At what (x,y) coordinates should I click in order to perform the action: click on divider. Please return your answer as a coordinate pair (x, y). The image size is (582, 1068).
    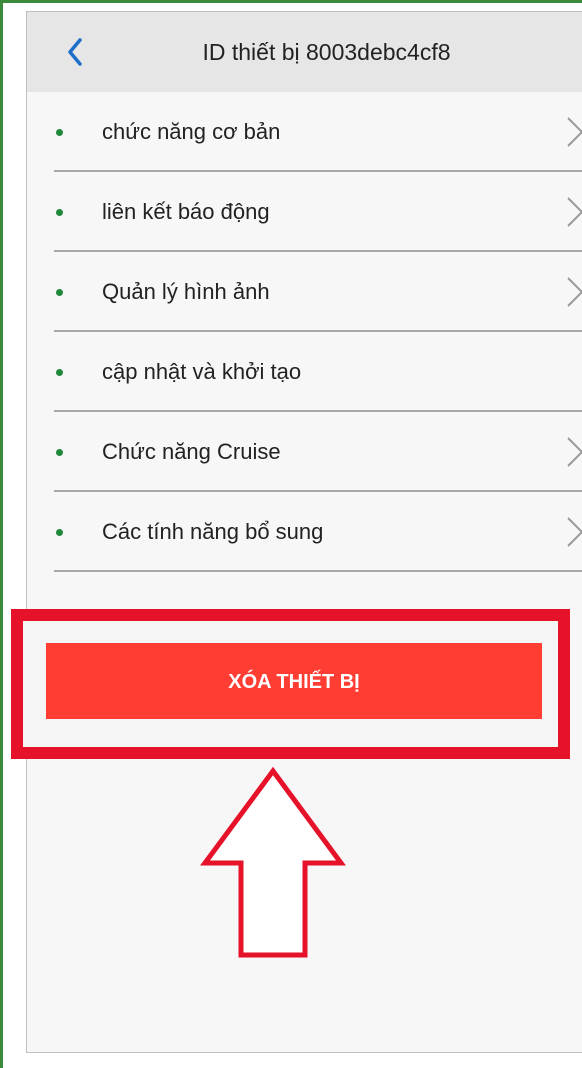
    Looking at the image, I should click on (318, 571).